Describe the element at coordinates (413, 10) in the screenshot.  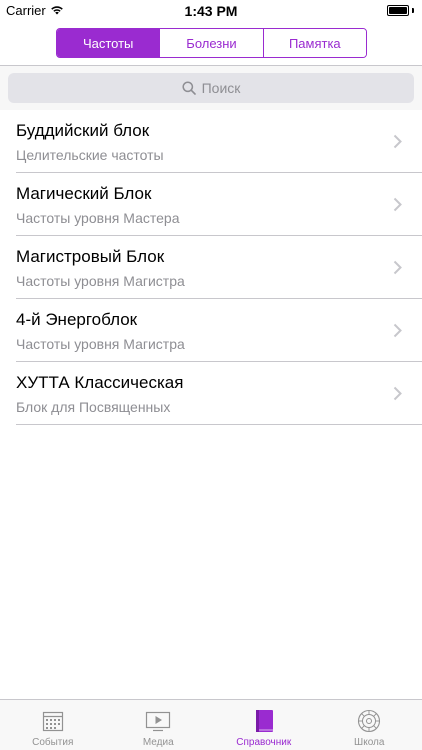
I see `battery-tip` at that location.